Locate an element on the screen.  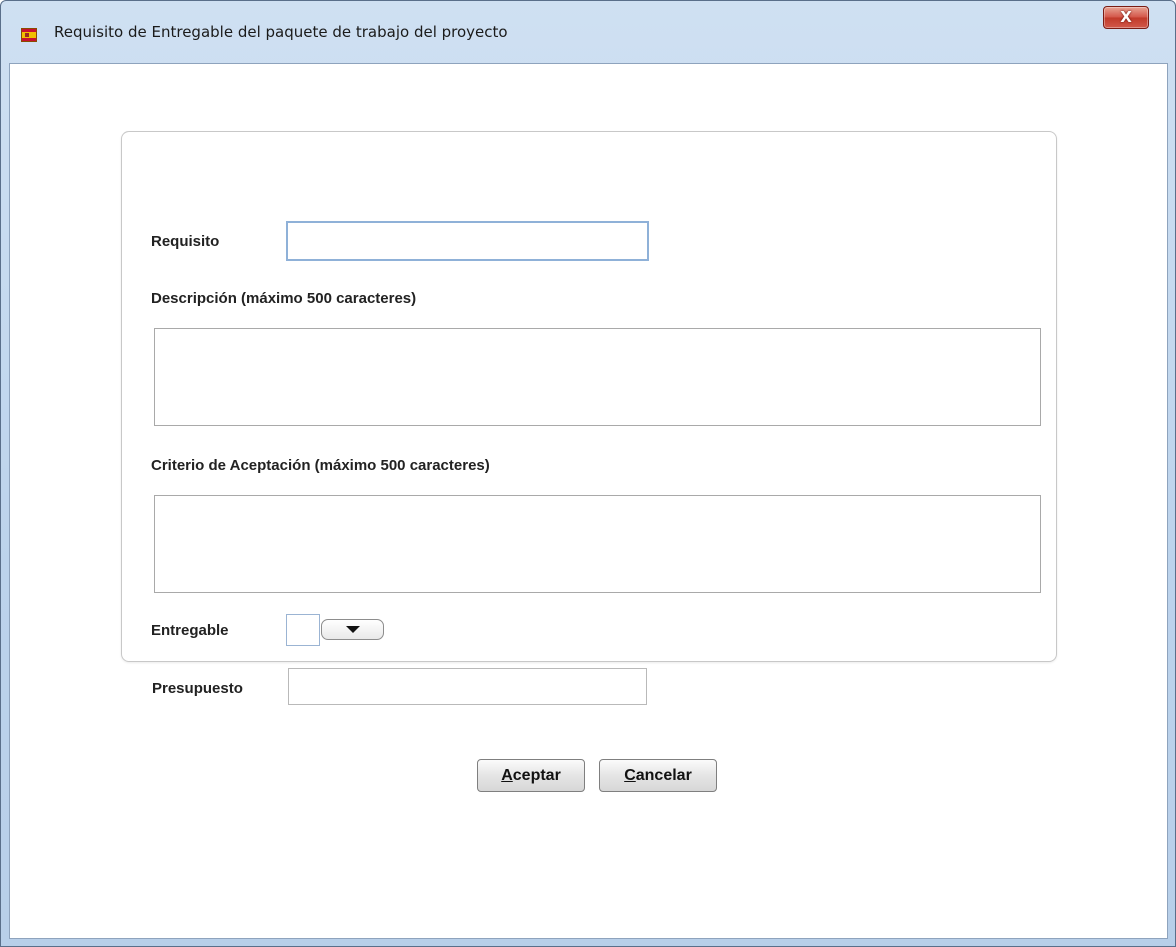
close-icon: X is located at coordinates (1126, 17).